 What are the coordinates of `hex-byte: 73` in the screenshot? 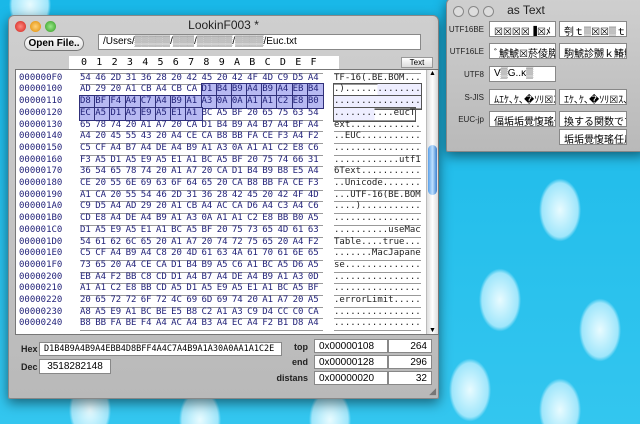 It's located at (87, 266).